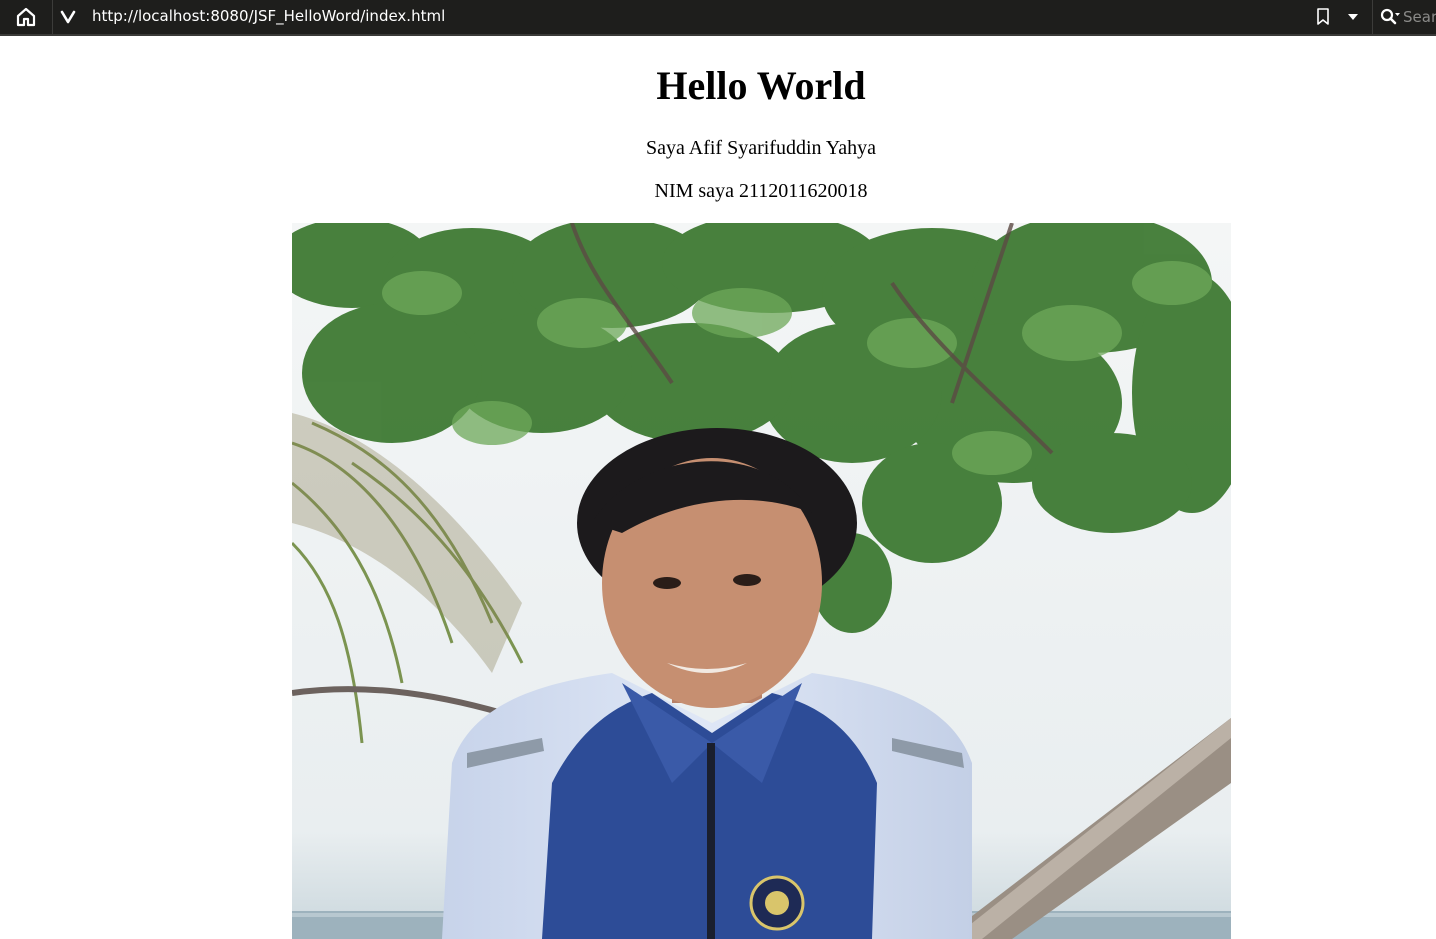 This screenshot has width=1436, height=939. I want to click on home-button, so click(26, 17).